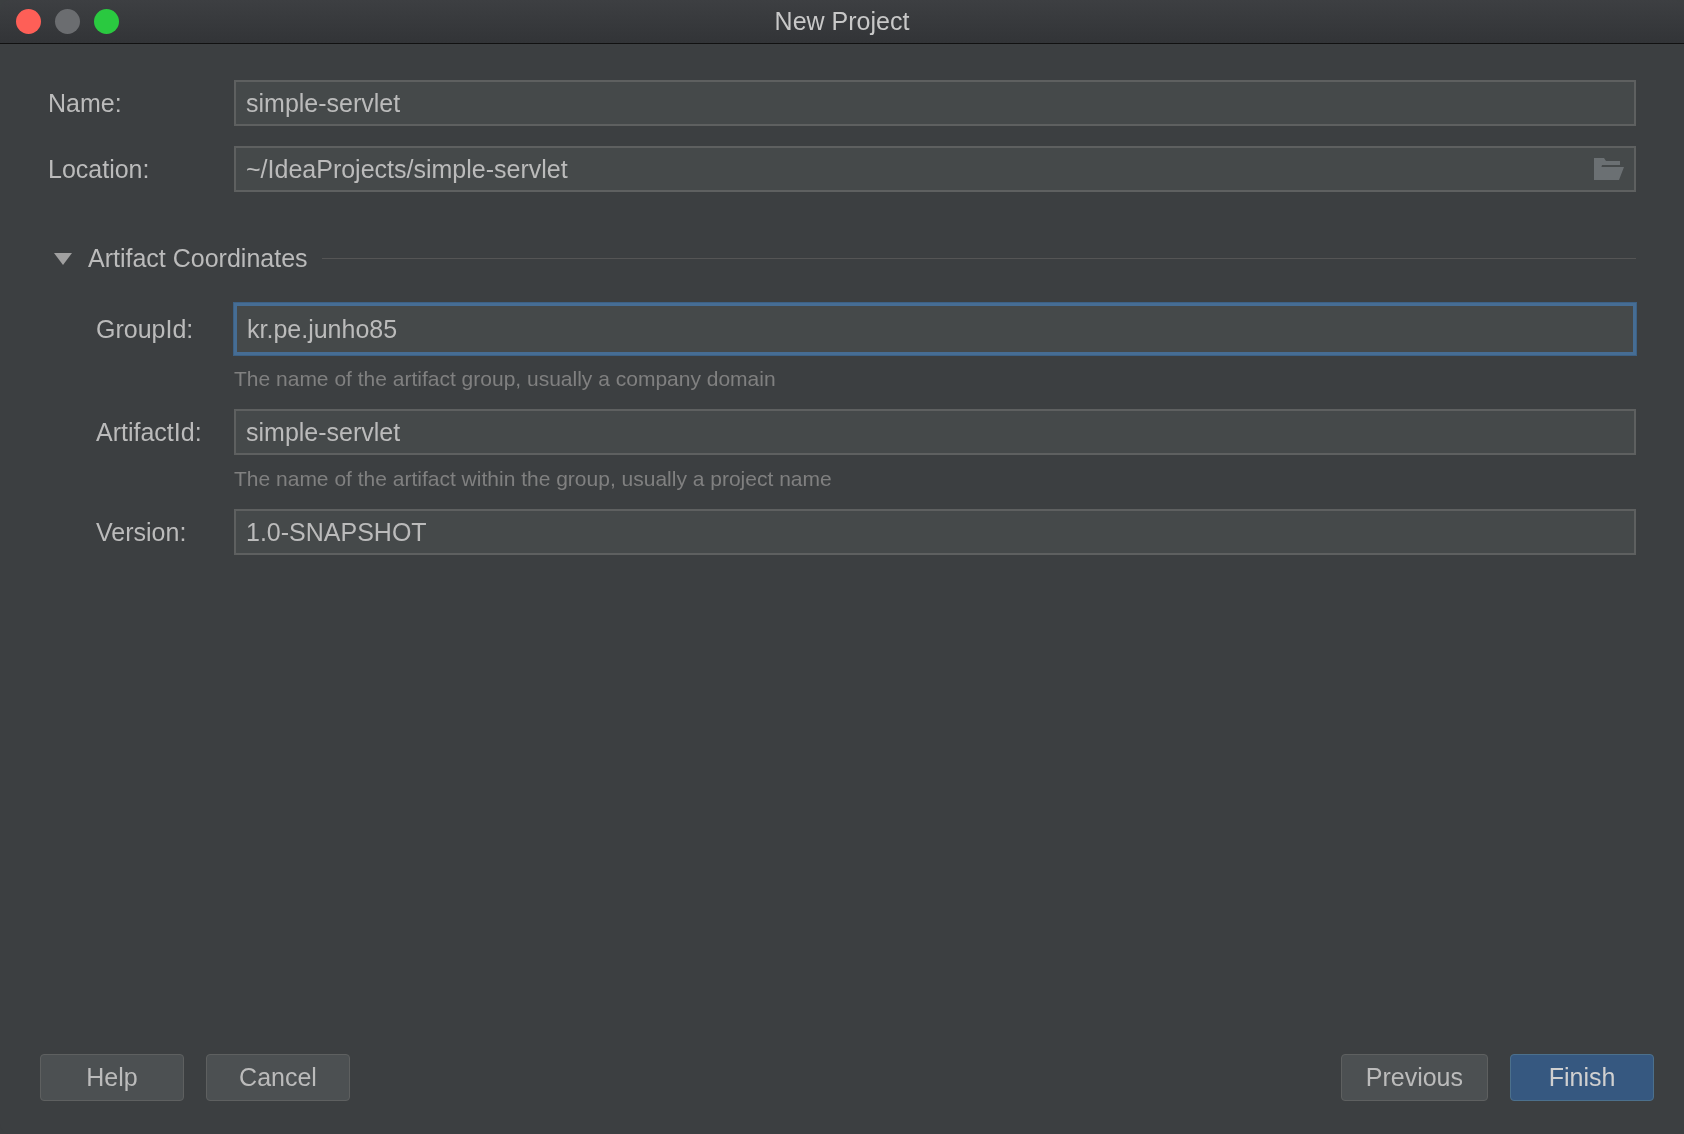 The height and width of the screenshot is (1134, 1684). I want to click on field-label: Name:, so click(85, 103).